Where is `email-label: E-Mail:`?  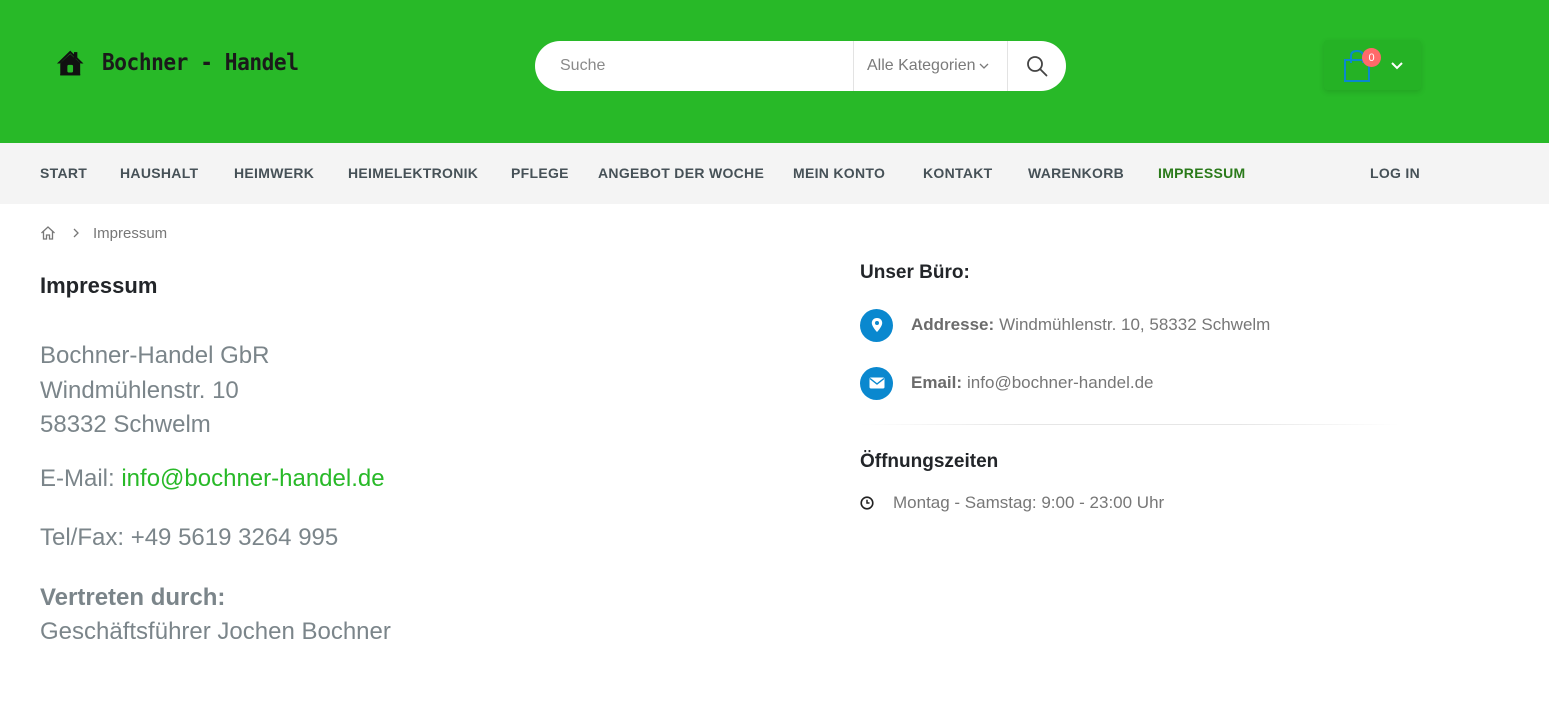
email-label: E-Mail: is located at coordinates (81, 478).